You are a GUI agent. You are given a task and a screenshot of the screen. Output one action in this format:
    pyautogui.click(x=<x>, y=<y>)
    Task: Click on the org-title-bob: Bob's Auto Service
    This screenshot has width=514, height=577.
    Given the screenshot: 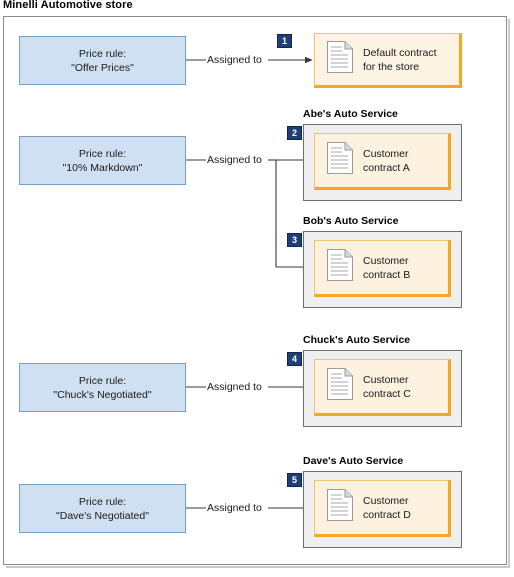 What is the action you would take?
    pyautogui.click(x=351, y=221)
    